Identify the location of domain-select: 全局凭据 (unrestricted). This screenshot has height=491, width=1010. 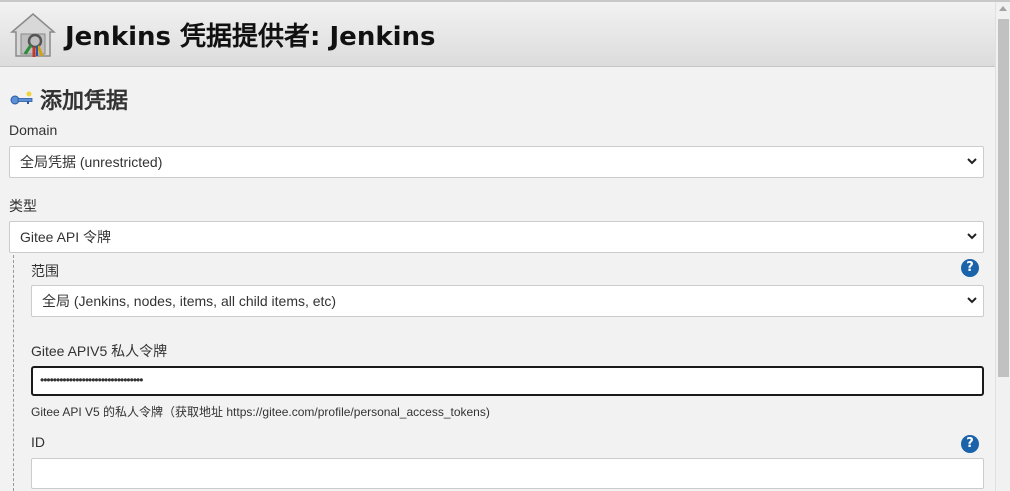
(496, 162).